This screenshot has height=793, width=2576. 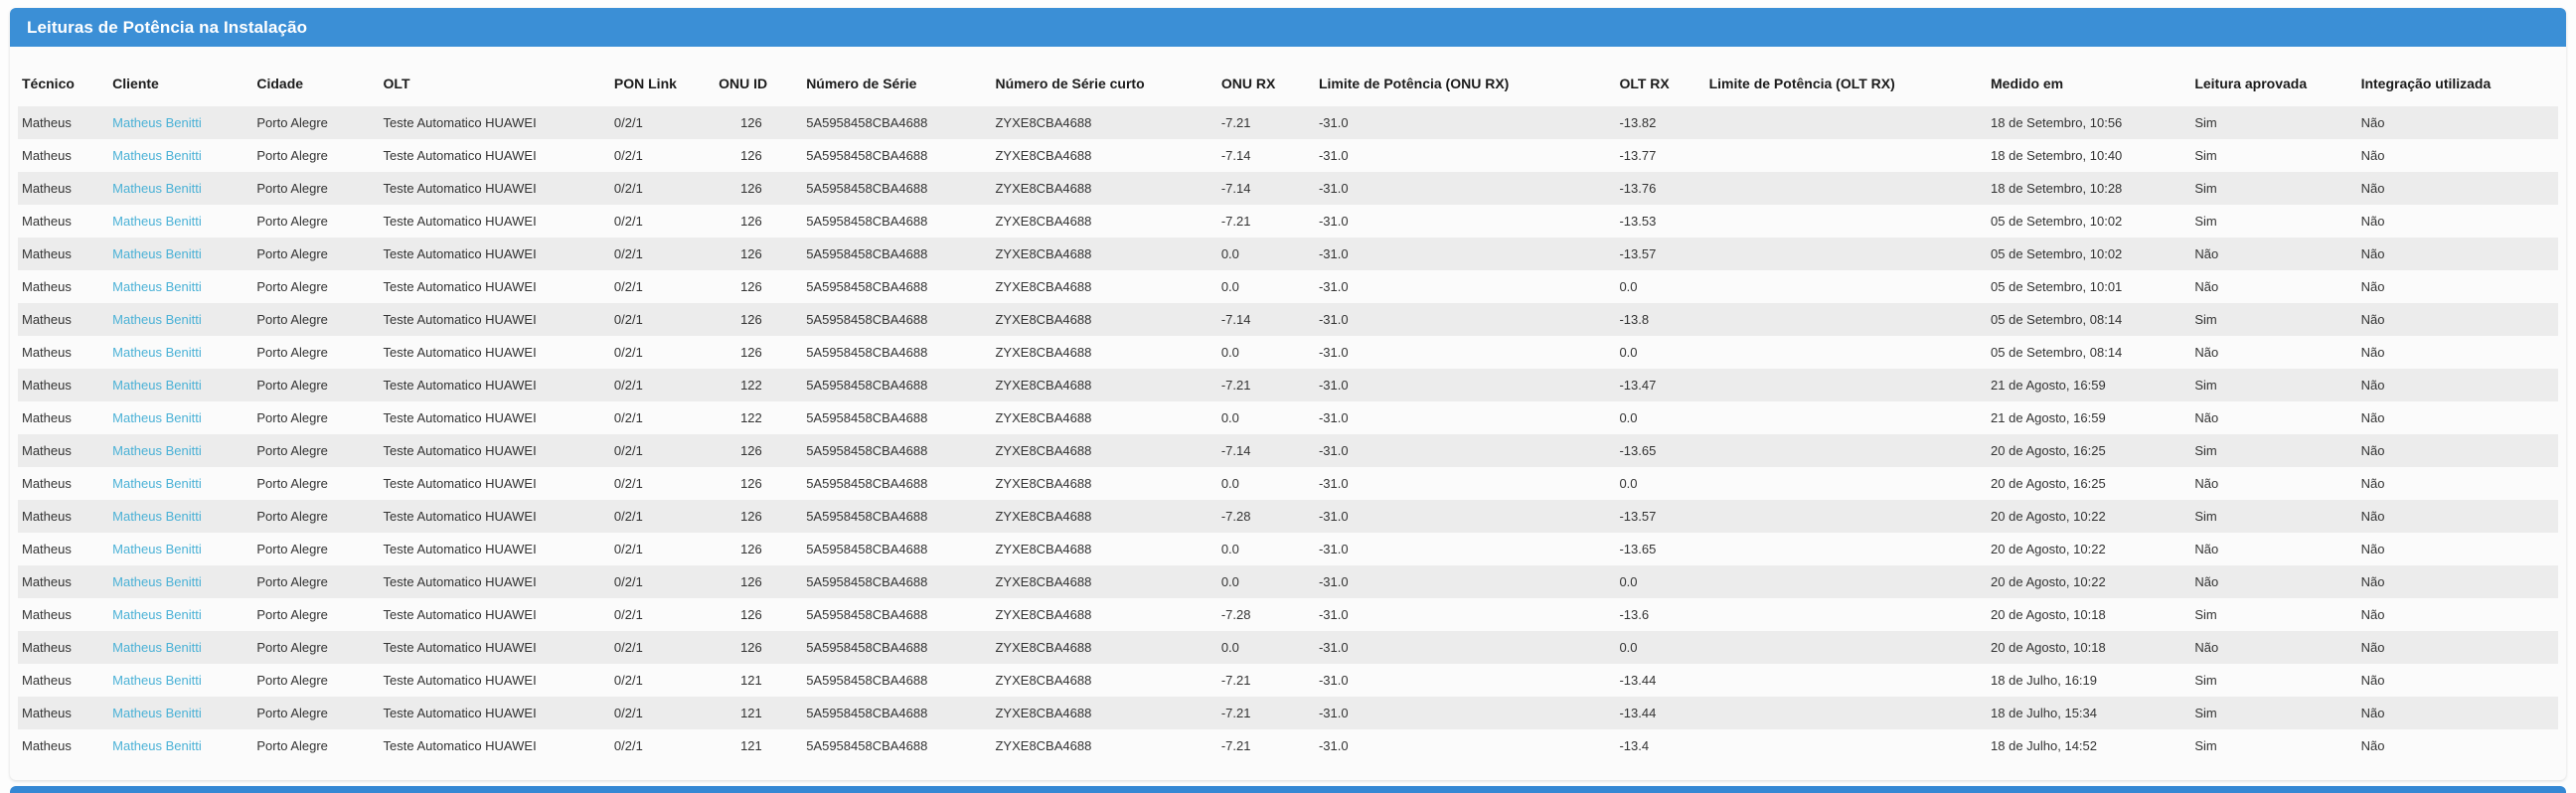 What do you see at coordinates (47, 286) in the screenshot?
I see `cell-tecnico: Matheus` at bounding box center [47, 286].